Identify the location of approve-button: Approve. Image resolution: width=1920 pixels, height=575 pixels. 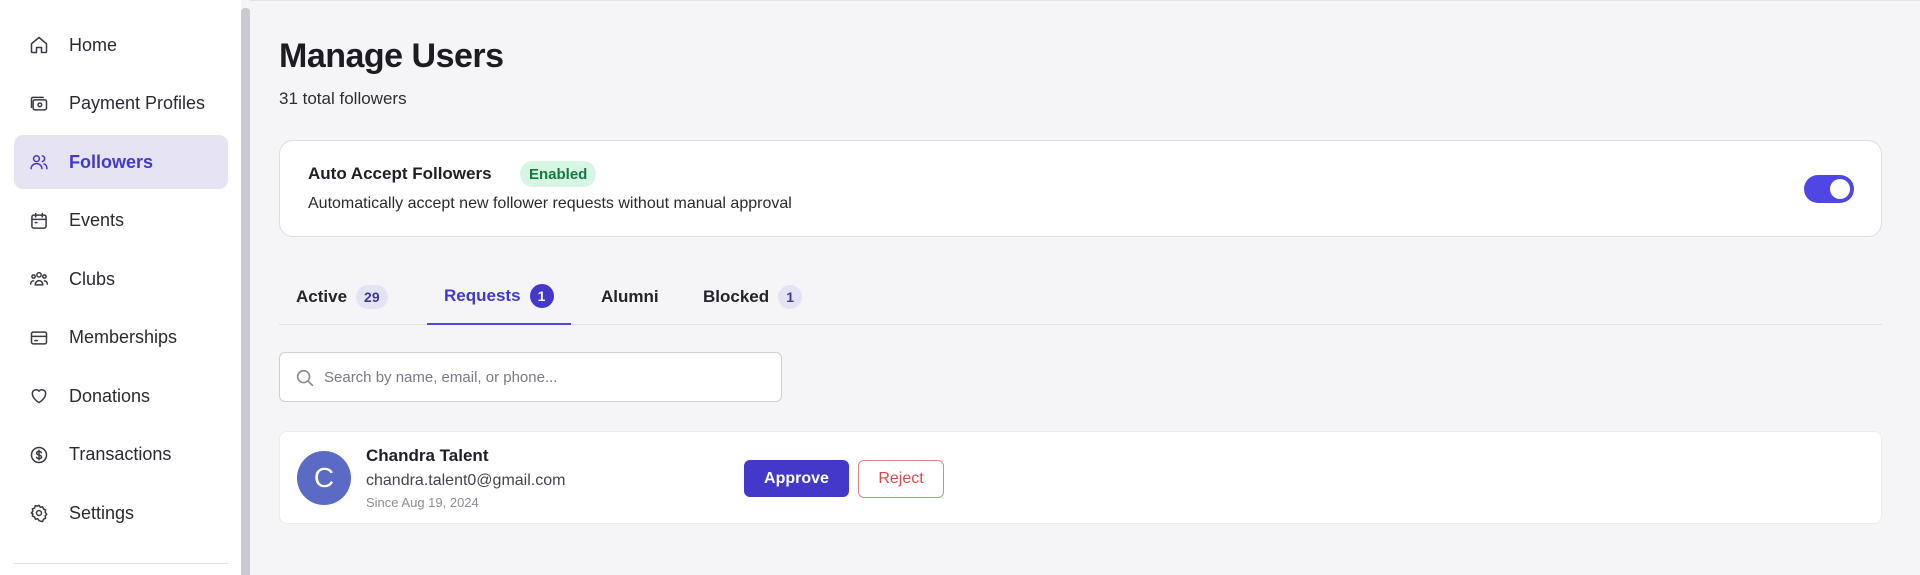
(796, 478).